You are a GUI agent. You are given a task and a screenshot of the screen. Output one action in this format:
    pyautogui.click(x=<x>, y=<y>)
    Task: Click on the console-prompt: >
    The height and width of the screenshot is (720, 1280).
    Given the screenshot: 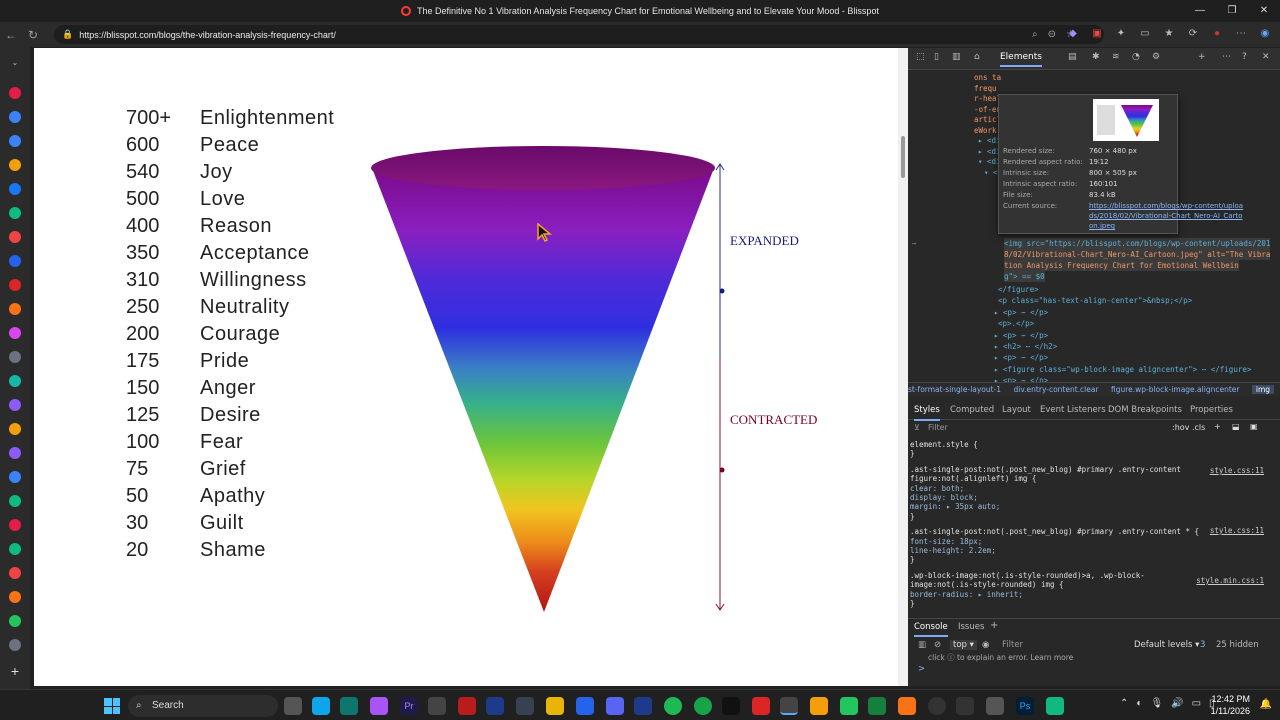 What is the action you would take?
    pyautogui.click(x=921, y=669)
    